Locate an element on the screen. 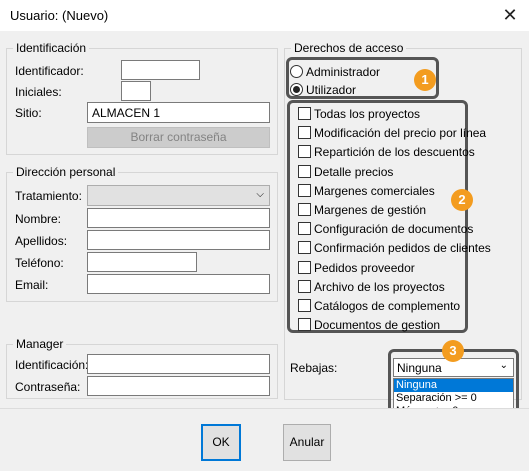 Image resolution: width=529 pixels, height=471 pixels. identificador-field is located at coordinates (160, 70).